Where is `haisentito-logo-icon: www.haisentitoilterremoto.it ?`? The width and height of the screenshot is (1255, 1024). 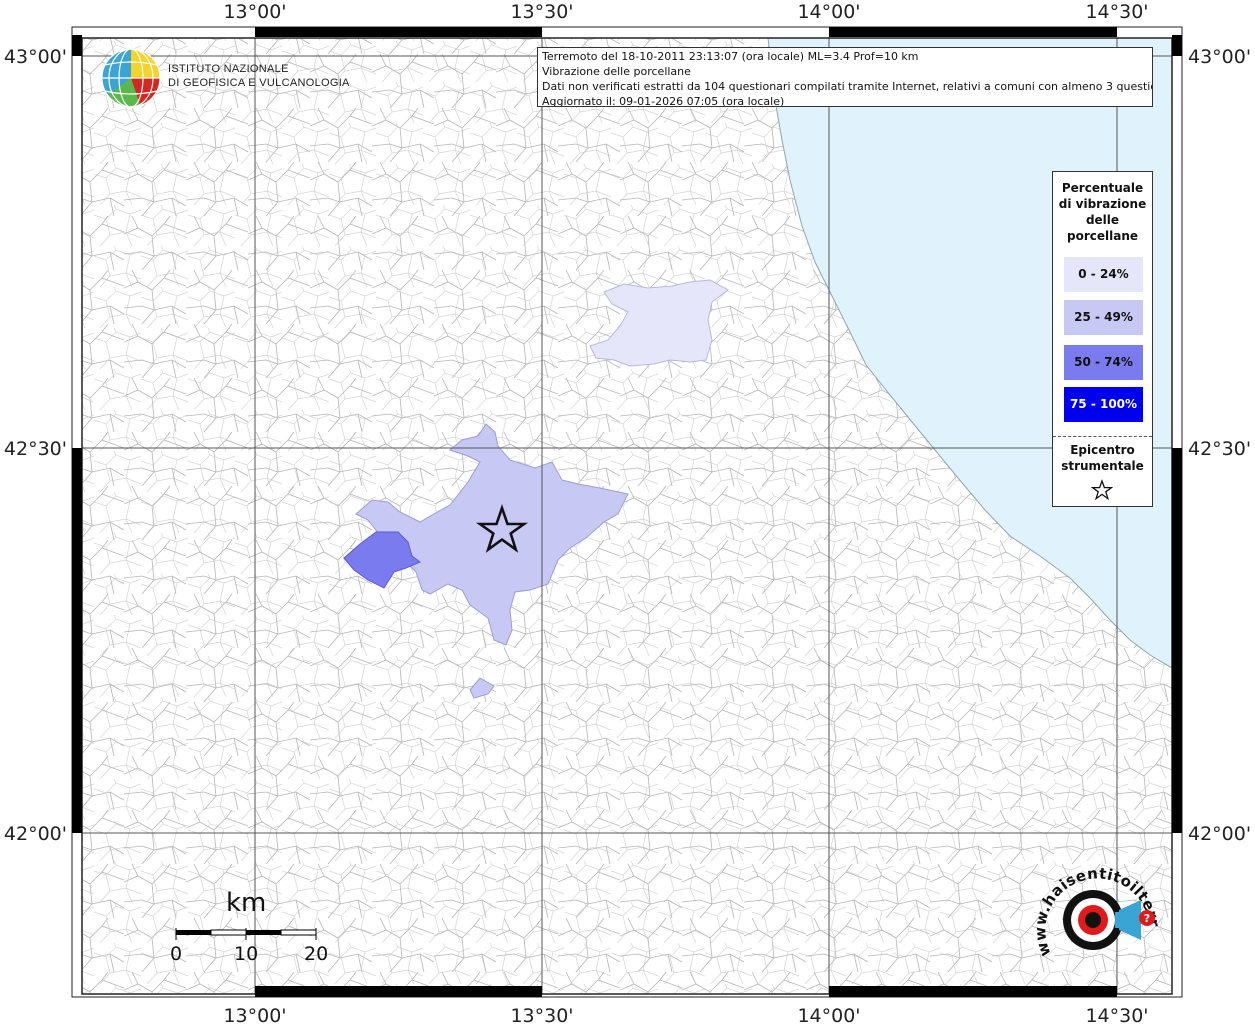 haisentito-logo-icon: www.haisentitoilterremoto.it ? is located at coordinates (1097, 907).